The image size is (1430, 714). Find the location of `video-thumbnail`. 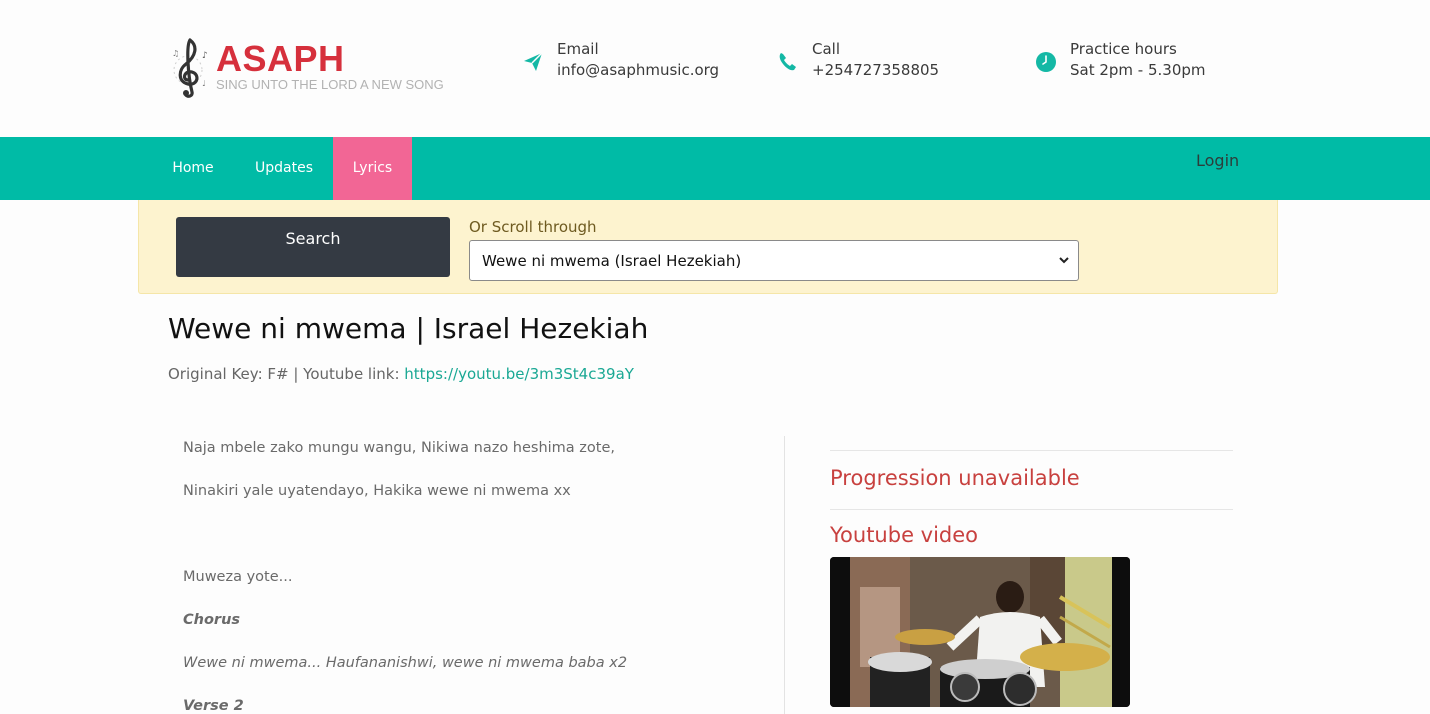

video-thumbnail is located at coordinates (980, 632).